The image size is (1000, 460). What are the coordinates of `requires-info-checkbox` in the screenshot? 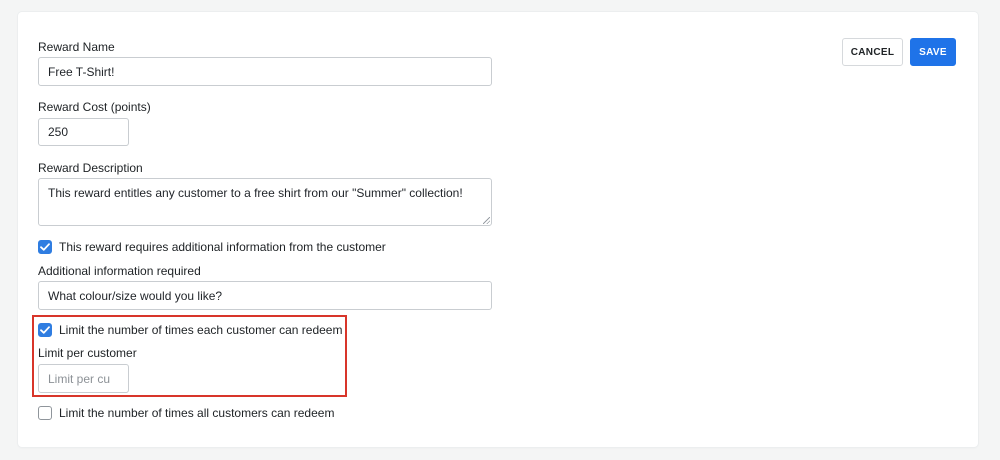 It's located at (45, 247).